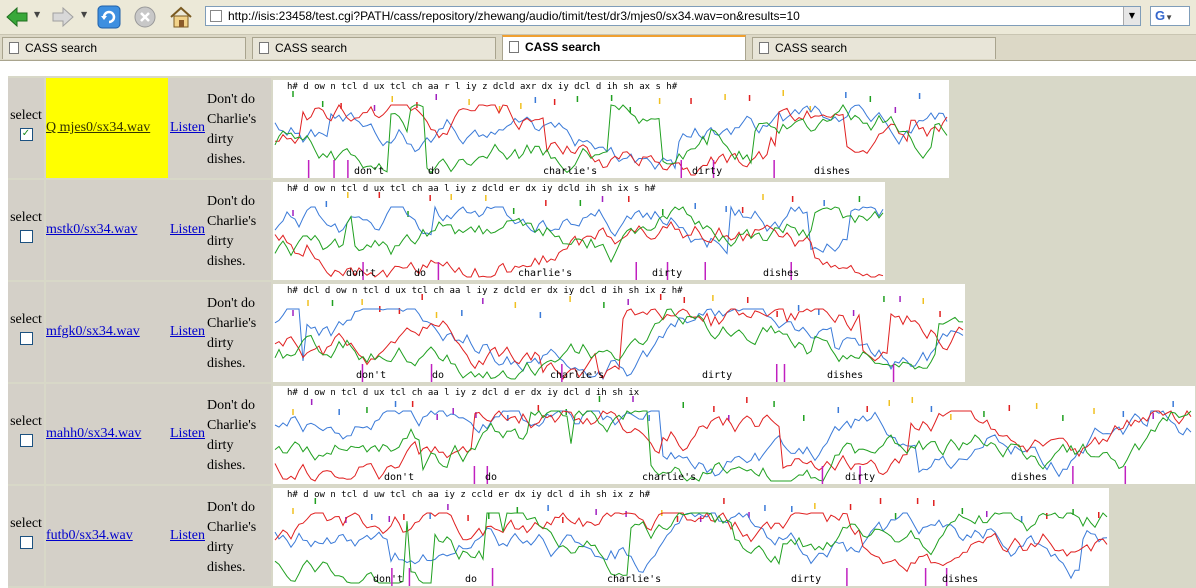 This screenshot has height=588, width=1196. What do you see at coordinates (107, 536) in the screenshot?
I see `file-link: futb0/sx34.wav` at bounding box center [107, 536].